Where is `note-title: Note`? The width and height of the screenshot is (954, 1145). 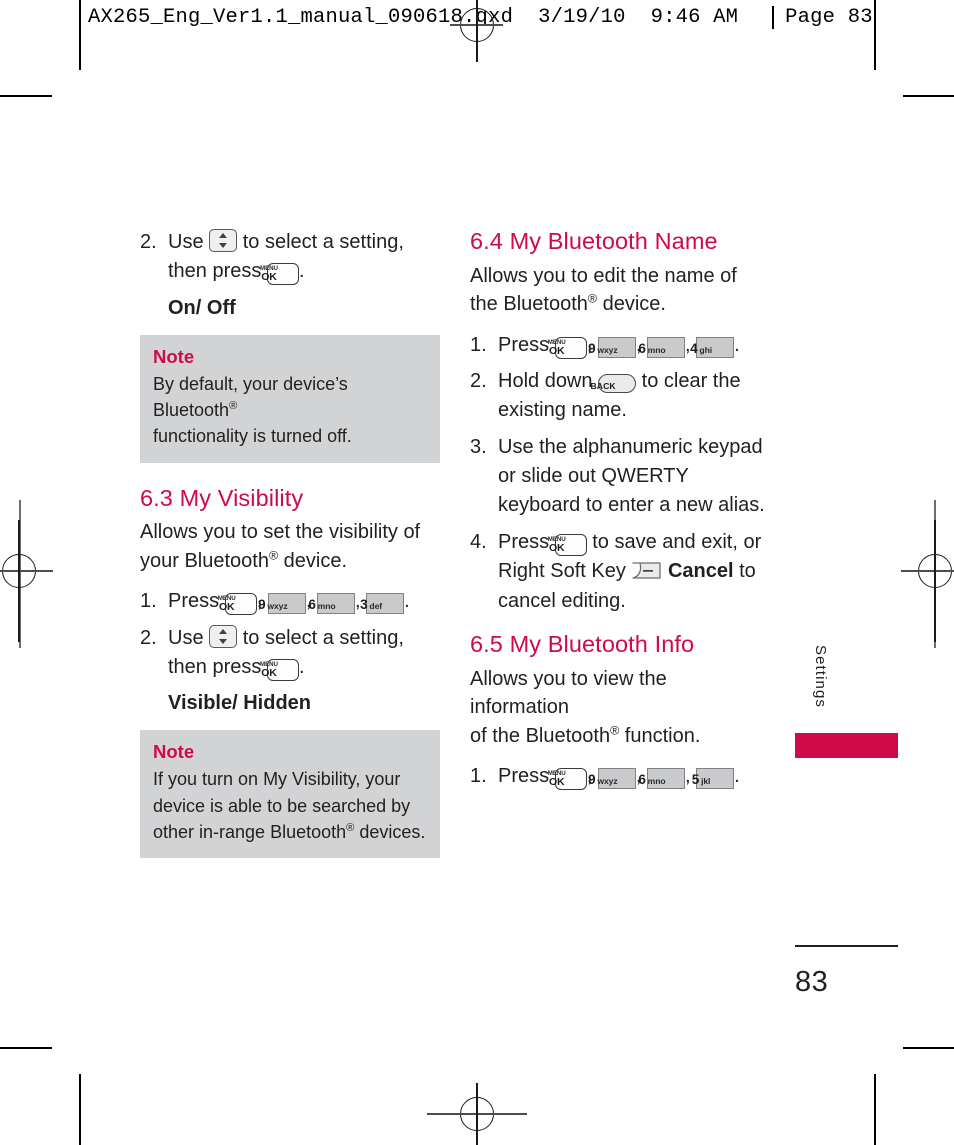 note-title: Note is located at coordinates (174, 356).